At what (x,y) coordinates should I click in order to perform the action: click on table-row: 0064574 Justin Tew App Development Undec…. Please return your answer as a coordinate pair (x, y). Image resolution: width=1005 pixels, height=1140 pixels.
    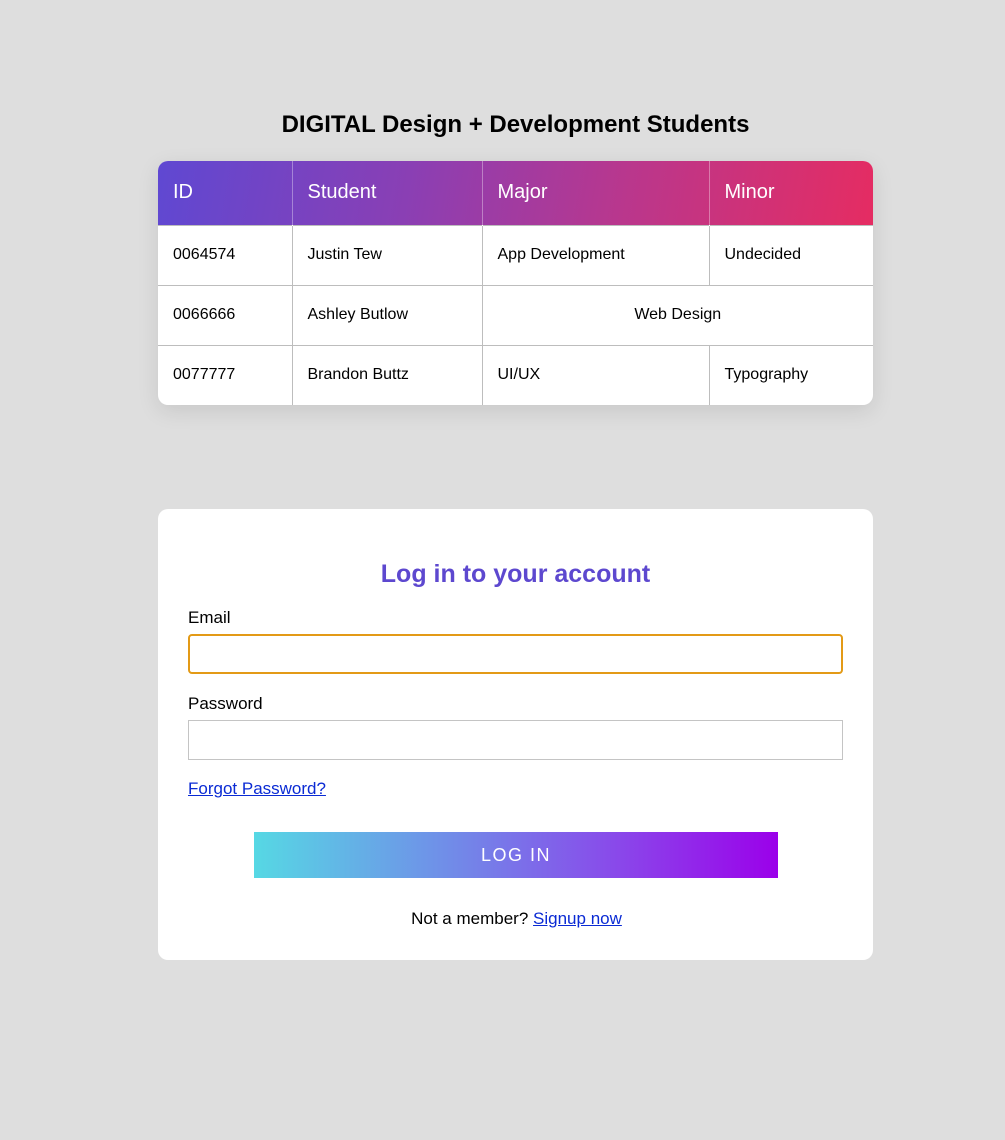
    Looking at the image, I should click on (515, 254).